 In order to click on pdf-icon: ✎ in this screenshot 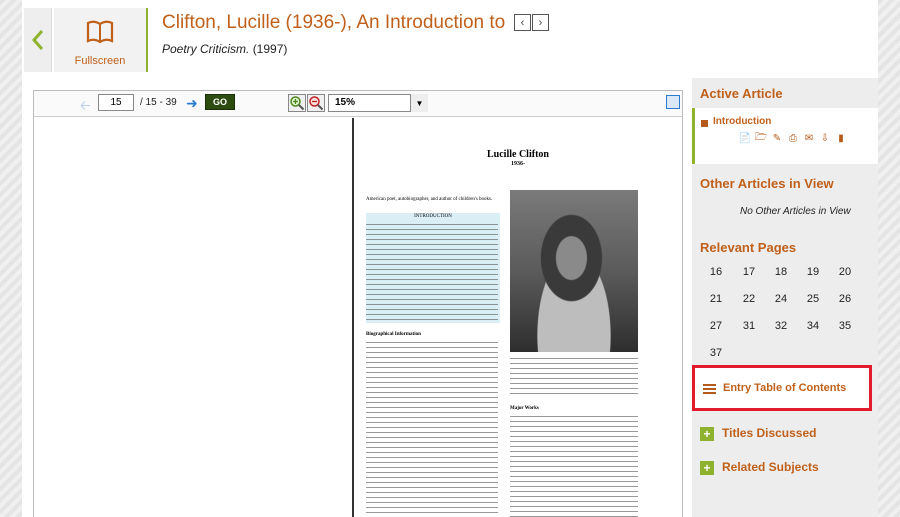, I will do `click(777, 138)`.